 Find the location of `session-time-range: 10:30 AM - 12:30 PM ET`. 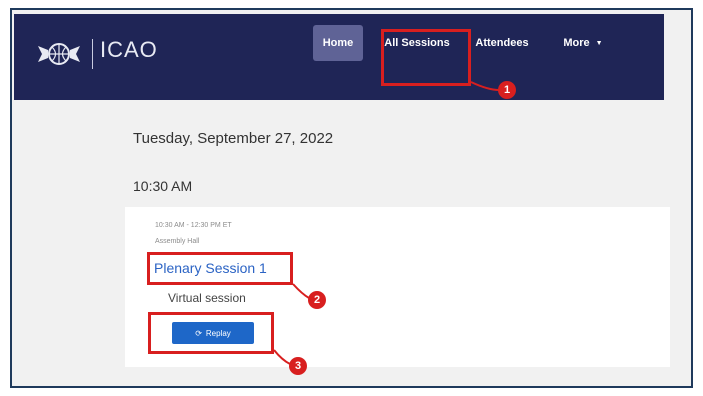

session-time-range: 10:30 AM - 12:30 PM ET is located at coordinates (193, 225).